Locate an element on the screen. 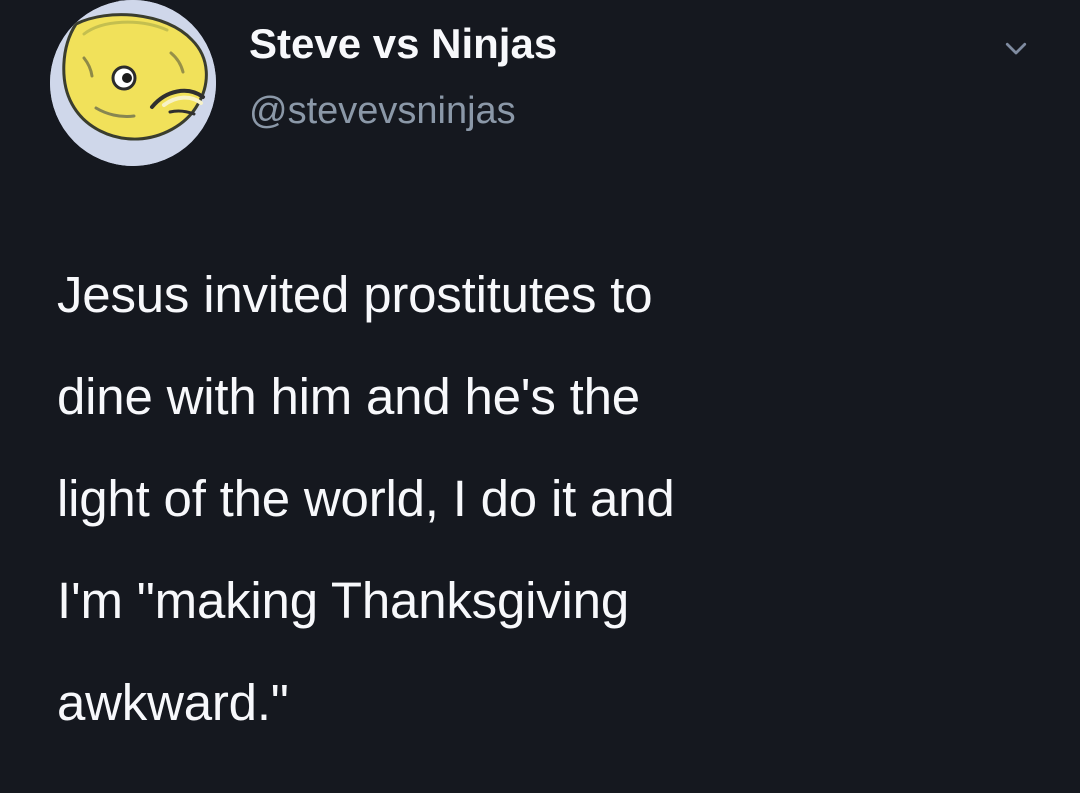  avatar is located at coordinates (133, 83).